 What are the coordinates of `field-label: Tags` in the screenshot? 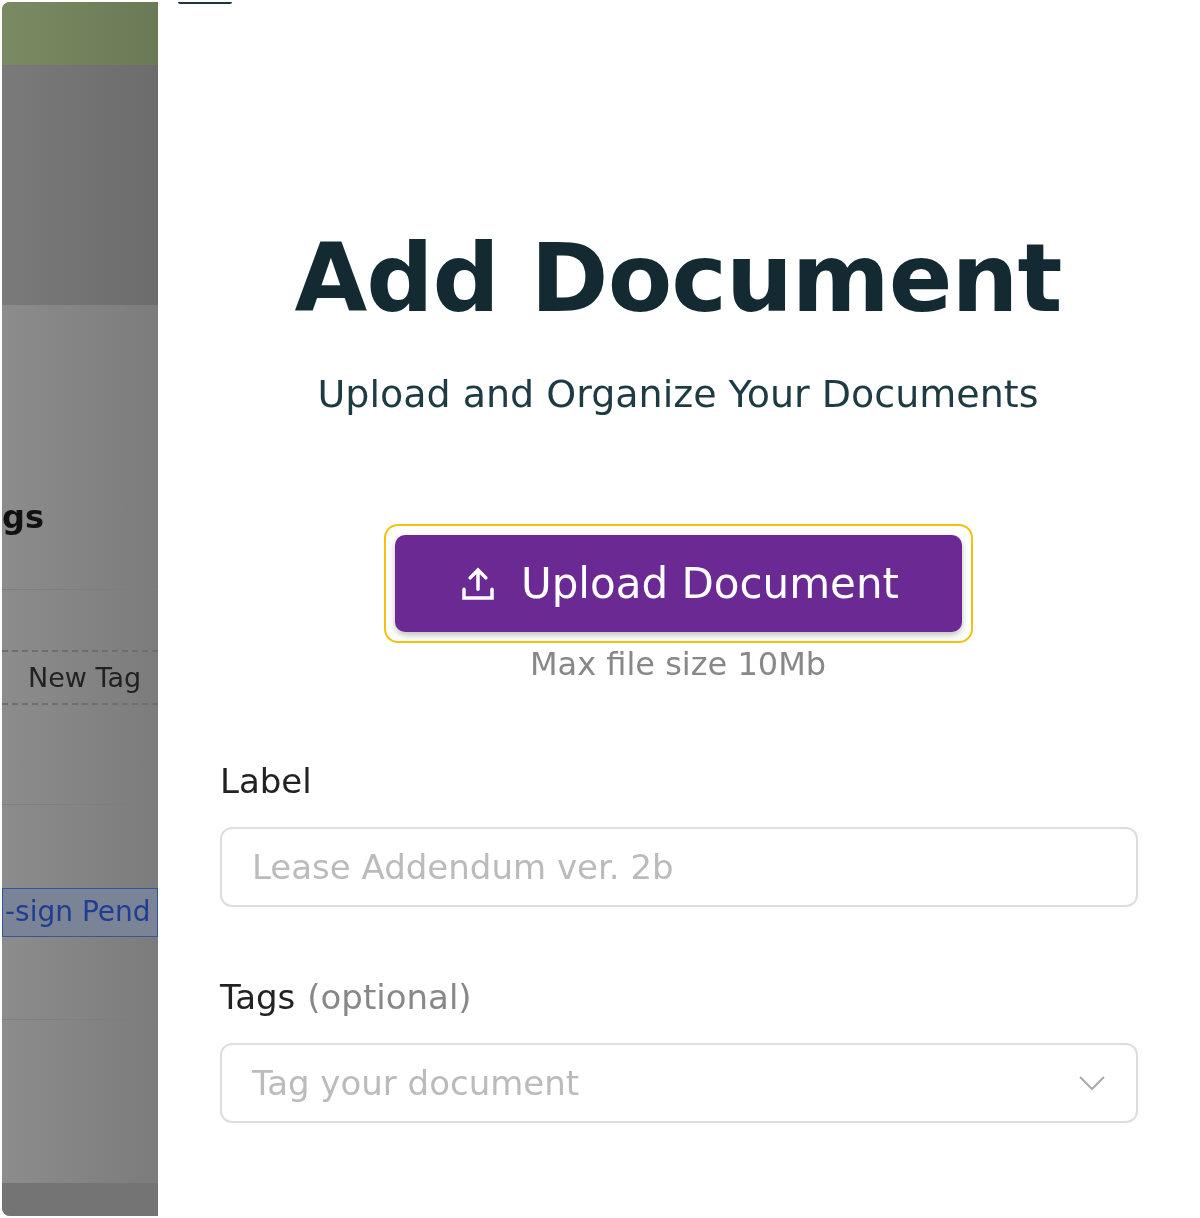 It's located at (258, 997).